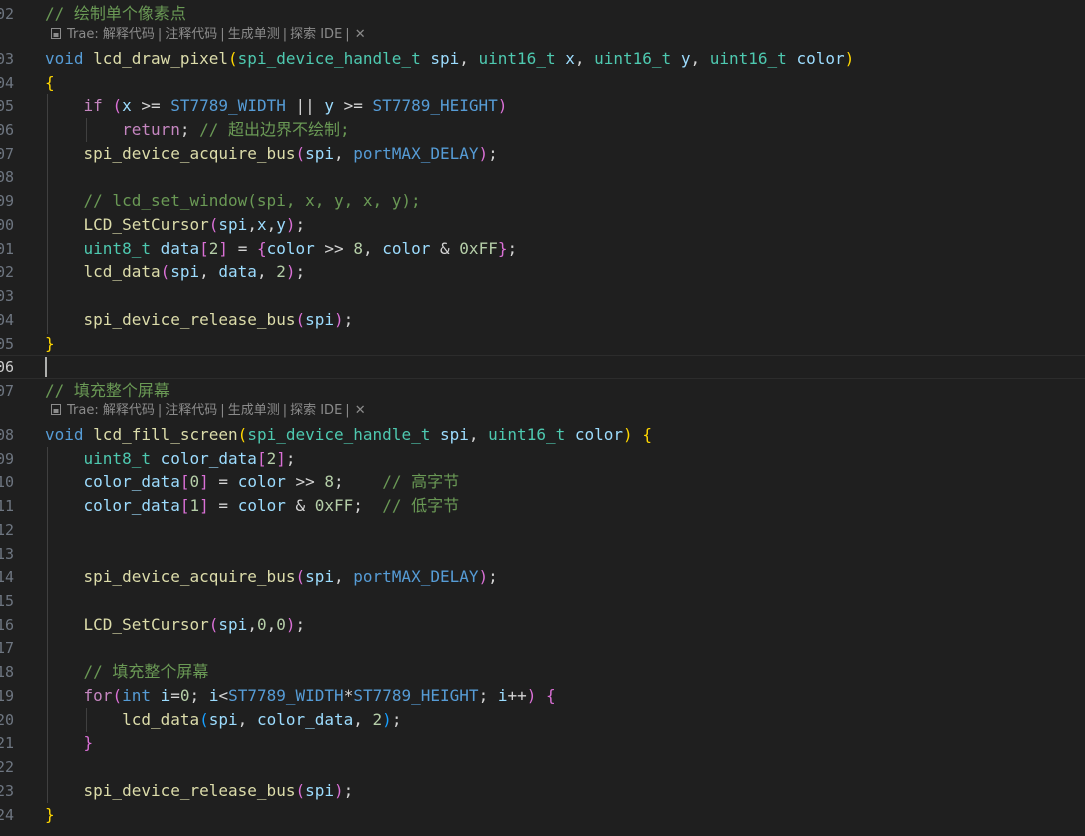 This screenshot has height=836, width=1085. Describe the element at coordinates (542, 83) in the screenshot. I see `code-line: 04 {` at that location.